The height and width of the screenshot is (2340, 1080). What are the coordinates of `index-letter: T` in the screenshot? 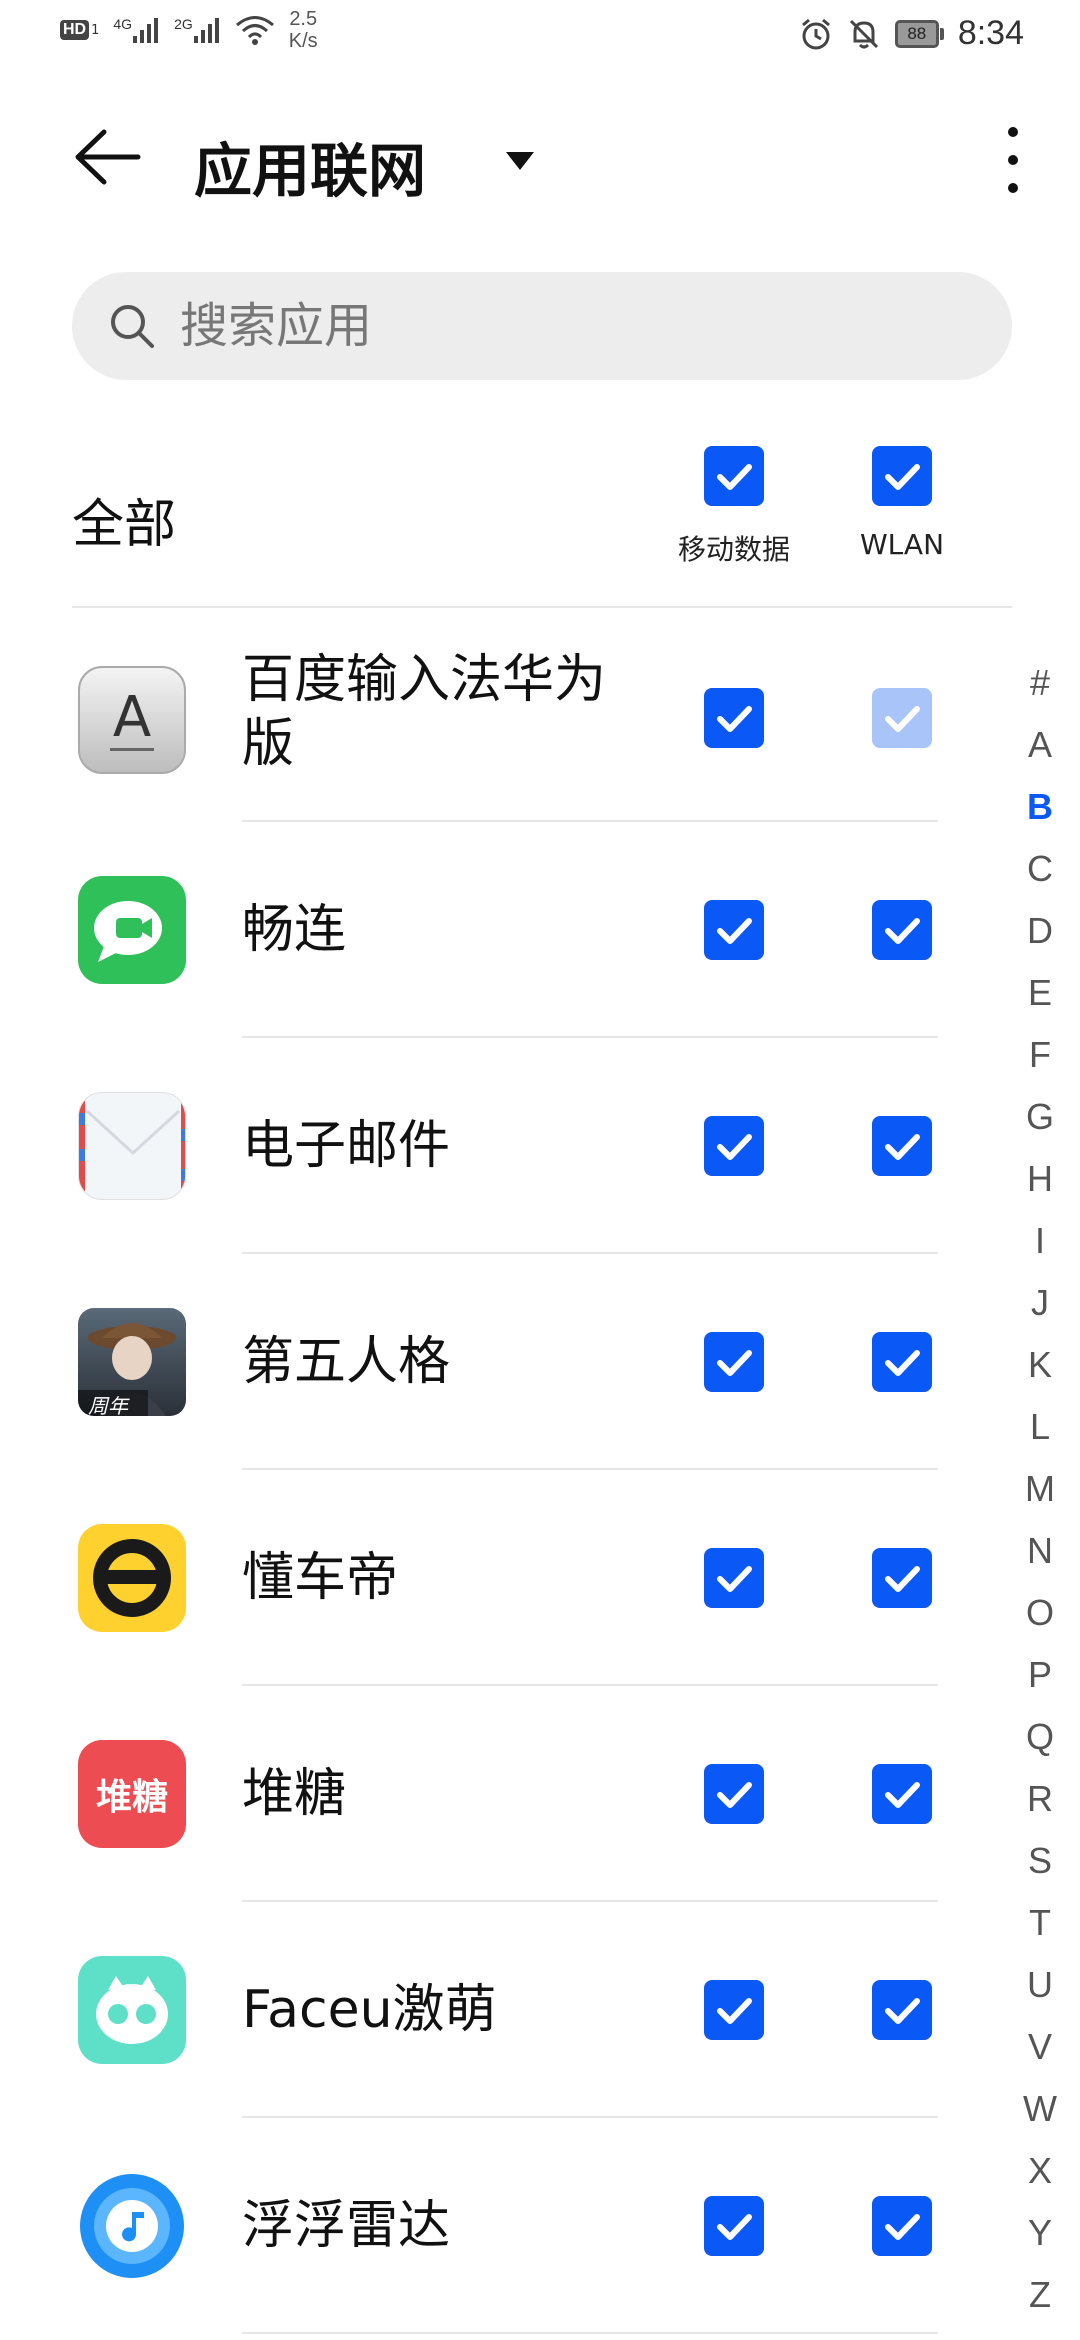 It's located at (1040, 1923).